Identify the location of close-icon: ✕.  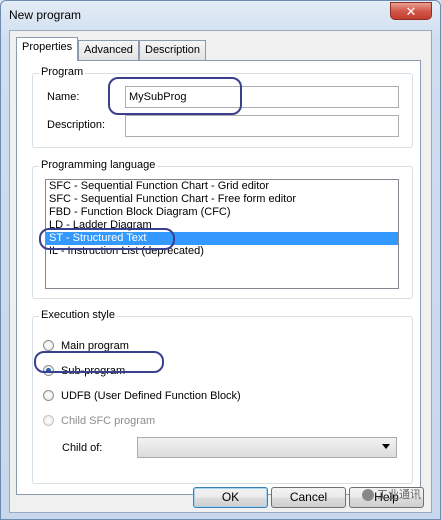
(411, 11).